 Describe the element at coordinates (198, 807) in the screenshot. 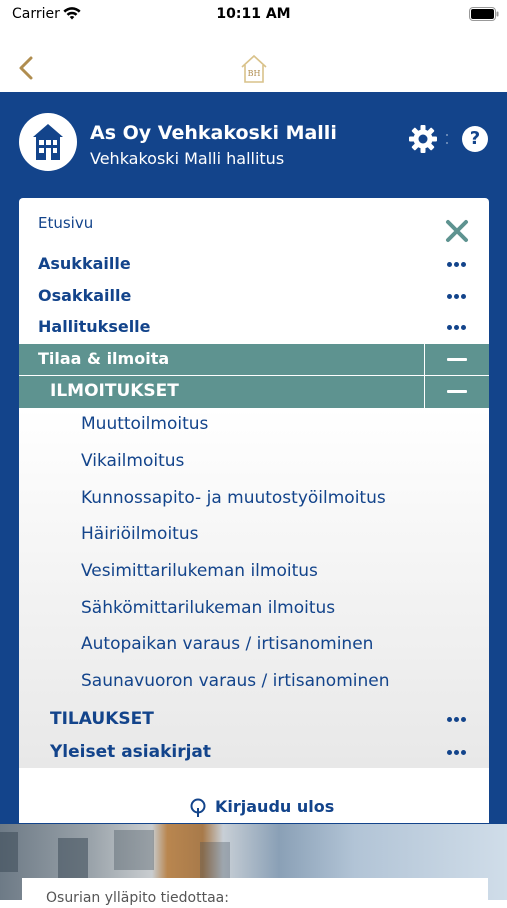

I see `power-icon` at that location.